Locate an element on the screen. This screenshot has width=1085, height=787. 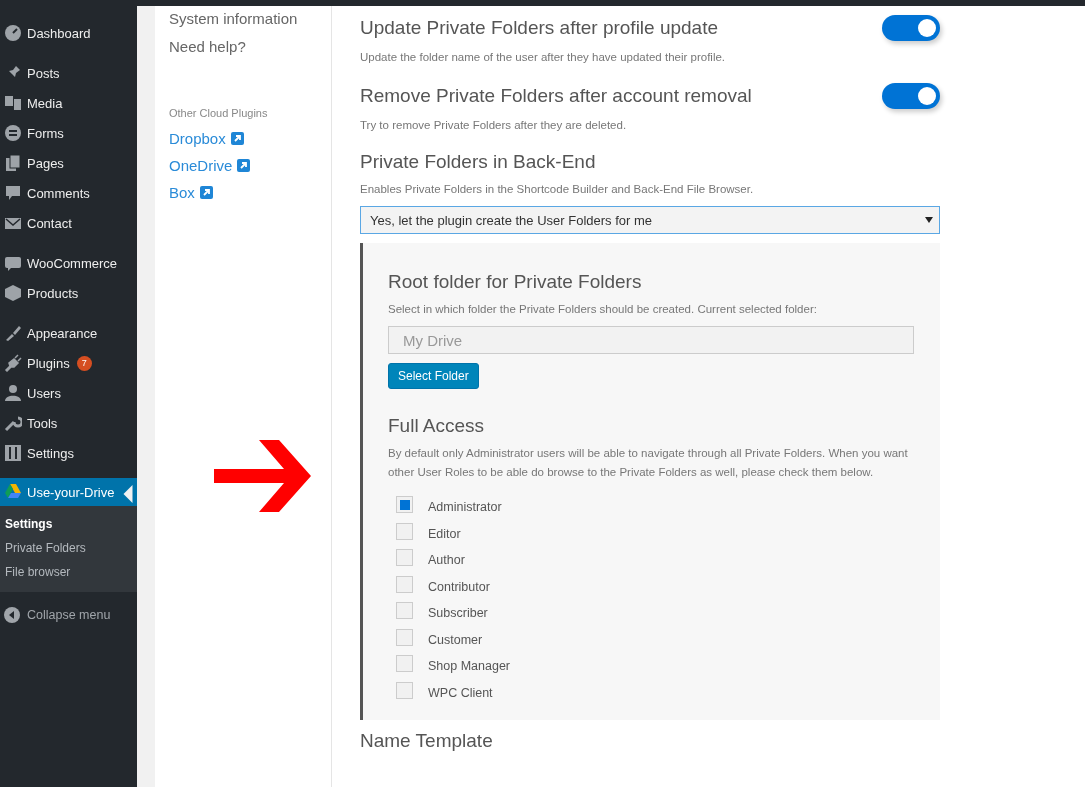
sidebar-item: Posts is located at coordinates (68, 73).